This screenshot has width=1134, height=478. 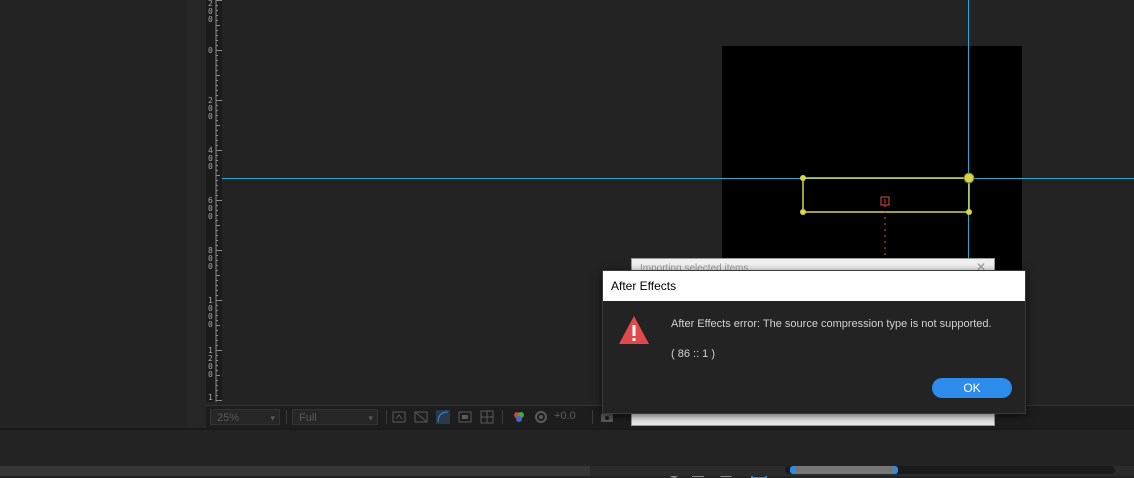 What do you see at coordinates (634, 330) in the screenshot?
I see `warning-triangle-icon` at bounding box center [634, 330].